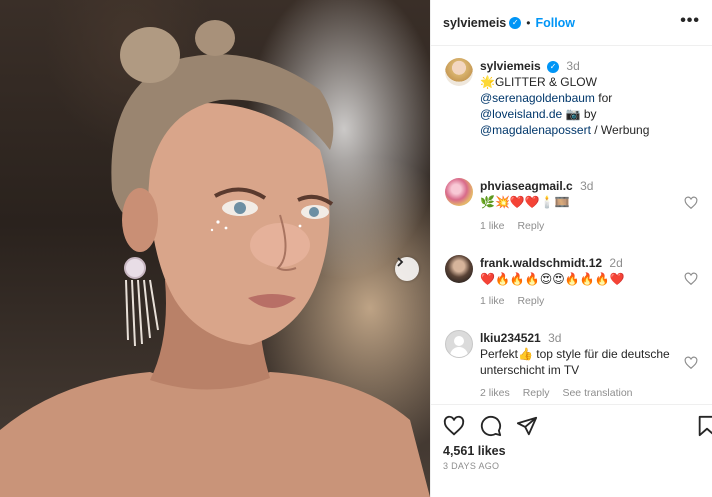 Image resolution: width=712 pixels, height=497 pixels. What do you see at coordinates (526, 186) in the screenshot?
I see `comment-username: phviaseagmail.c` at bounding box center [526, 186].